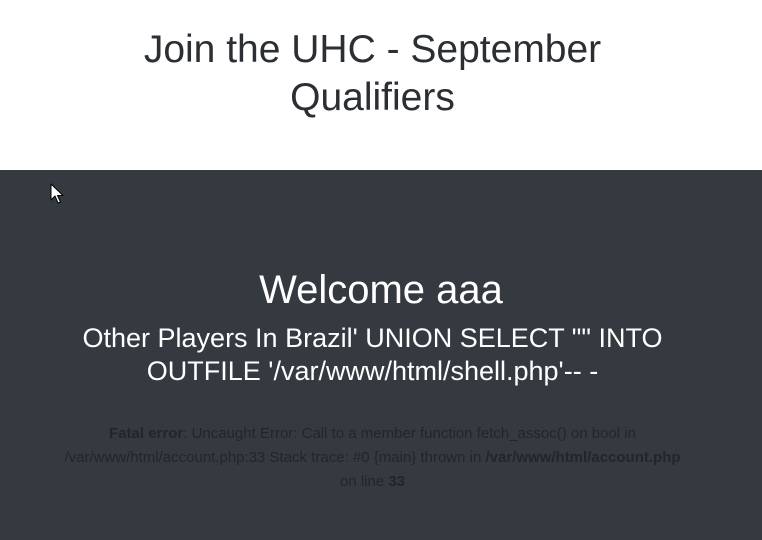  I want to click on mouse-pointer-icon, so click(57, 193).